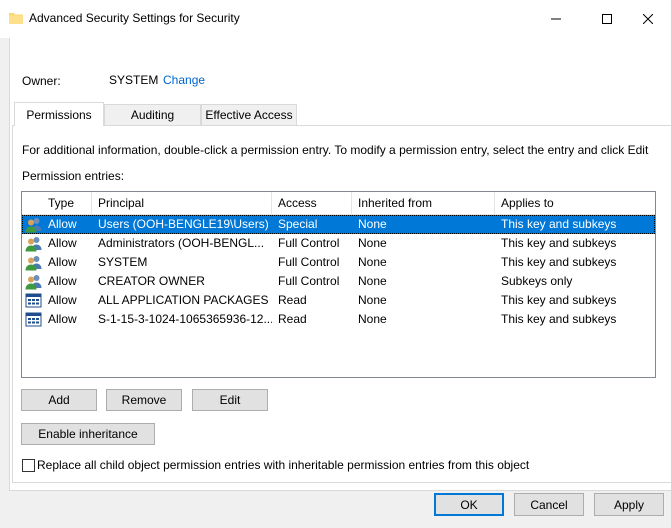 The image size is (671, 528). I want to click on permission-entries-label: Permission entries:, so click(73, 176).